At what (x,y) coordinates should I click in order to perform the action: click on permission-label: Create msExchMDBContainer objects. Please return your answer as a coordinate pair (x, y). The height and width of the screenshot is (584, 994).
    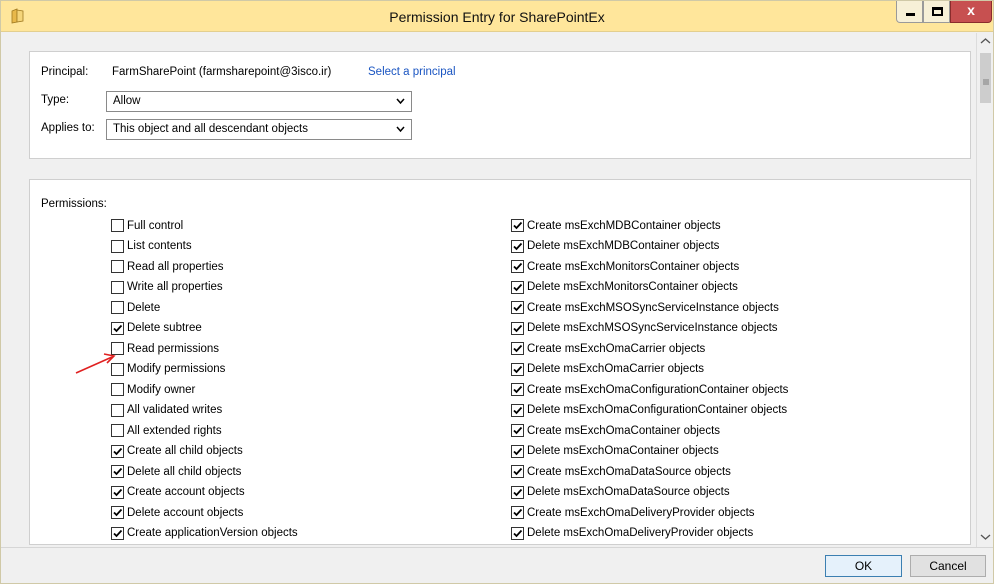
    Looking at the image, I should click on (624, 225).